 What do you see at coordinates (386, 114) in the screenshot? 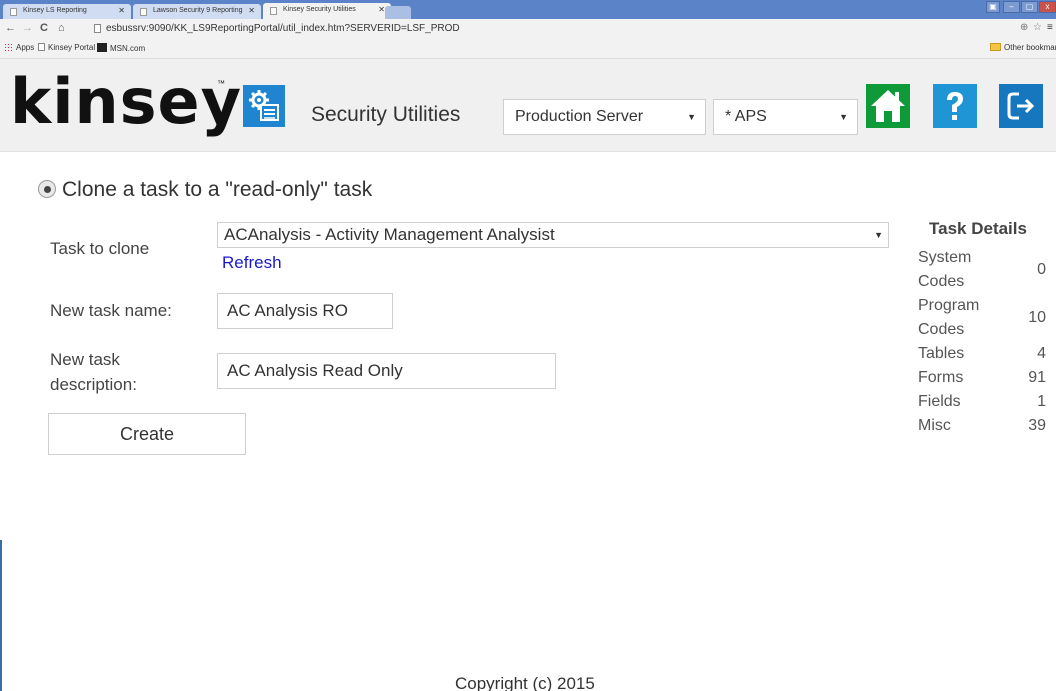
I see `page-title: Security Utilities` at bounding box center [386, 114].